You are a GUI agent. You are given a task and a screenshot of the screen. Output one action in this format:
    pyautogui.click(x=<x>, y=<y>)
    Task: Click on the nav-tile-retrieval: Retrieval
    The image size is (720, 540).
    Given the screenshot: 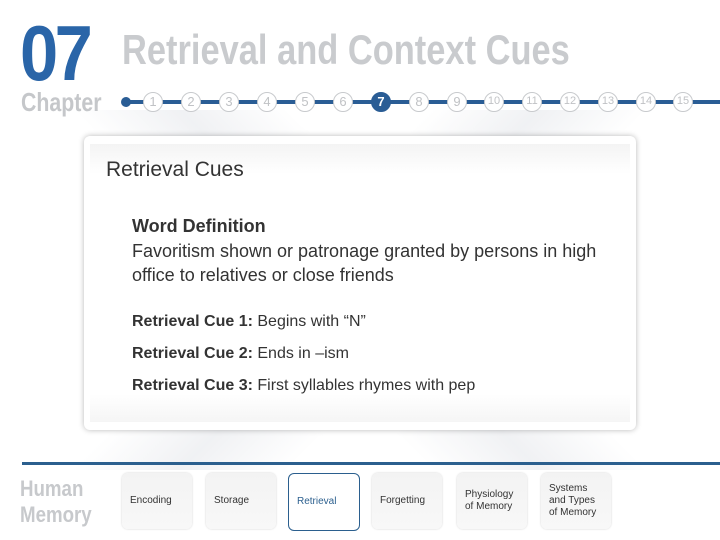 What is the action you would take?
    pyautogui.click(x=324, y=502)
    